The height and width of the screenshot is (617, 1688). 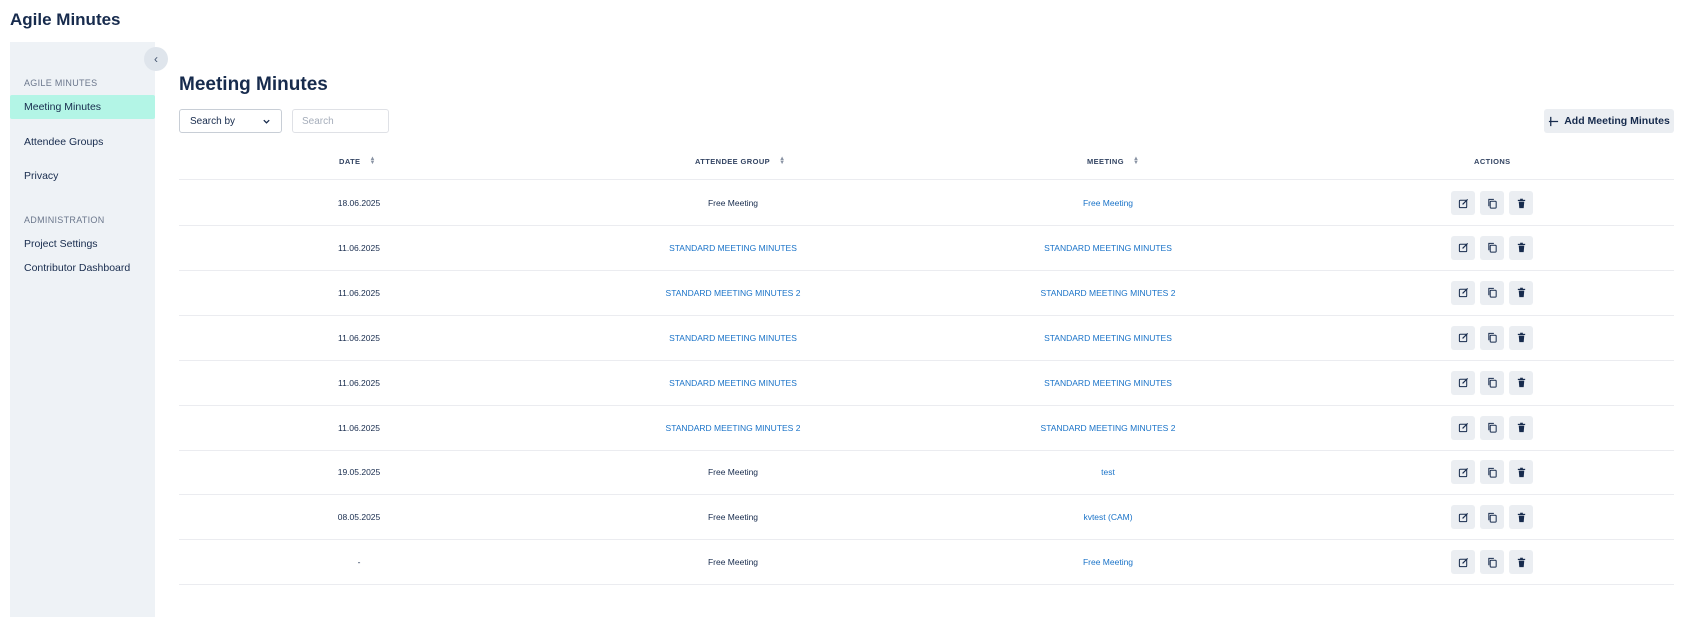 What do you see at coordinates (82, 176) in the screenshot?
I see `sidebar-item-privacy: Privacy` at bounding box center [82, 176].